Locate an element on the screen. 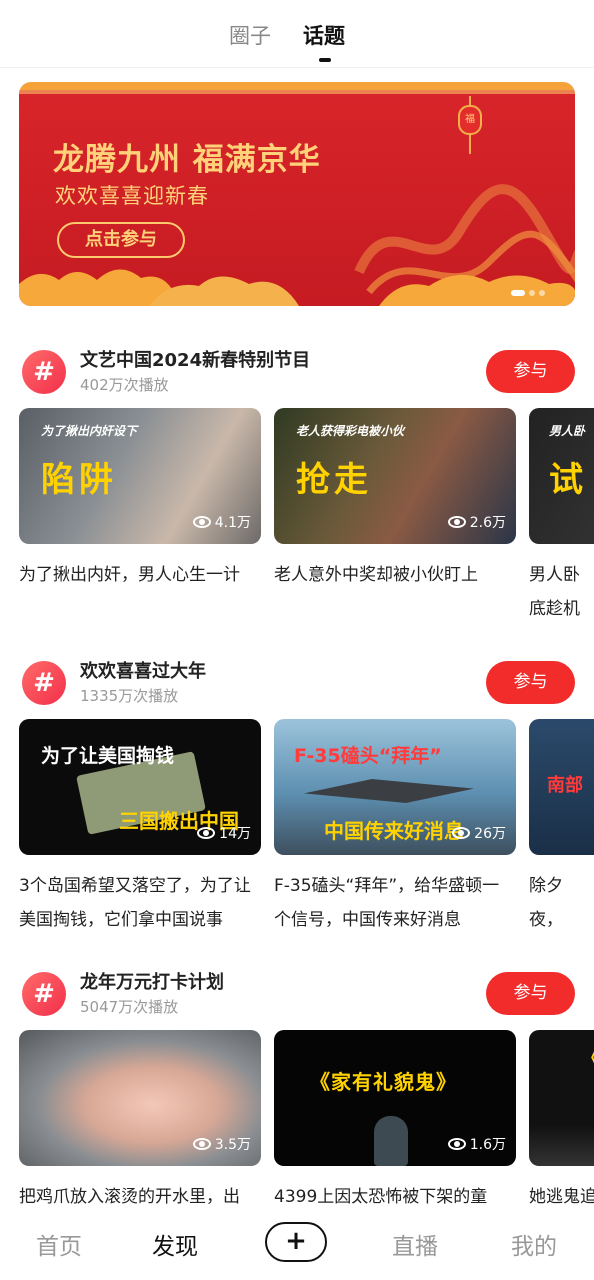  view-count: 4.1万 is located at coordinates (221, 522).